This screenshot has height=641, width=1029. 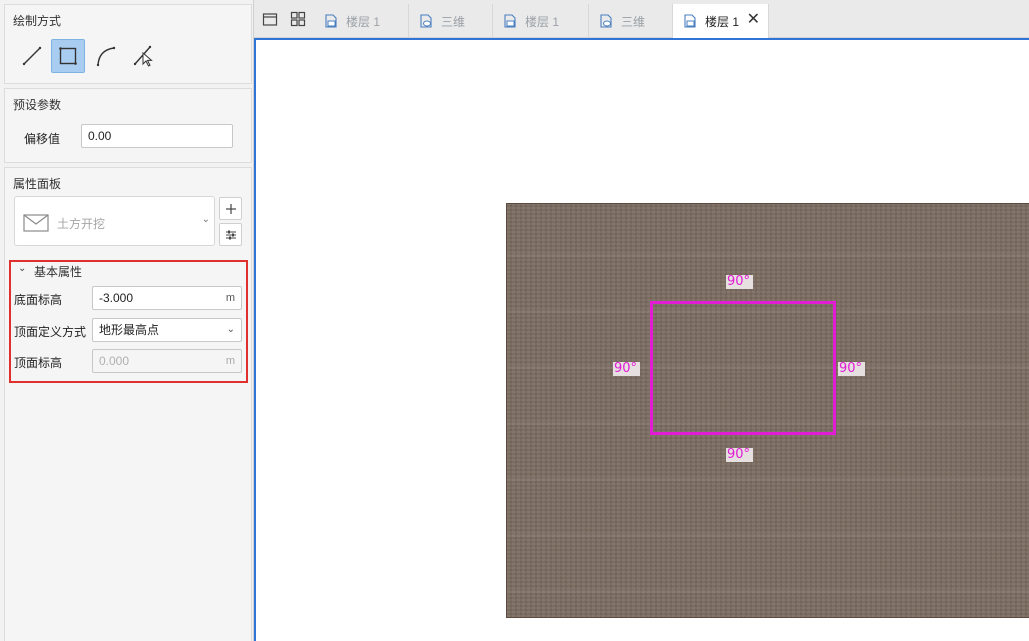 I want to click on offset-input: 0.00, so click(x=157, y=136).